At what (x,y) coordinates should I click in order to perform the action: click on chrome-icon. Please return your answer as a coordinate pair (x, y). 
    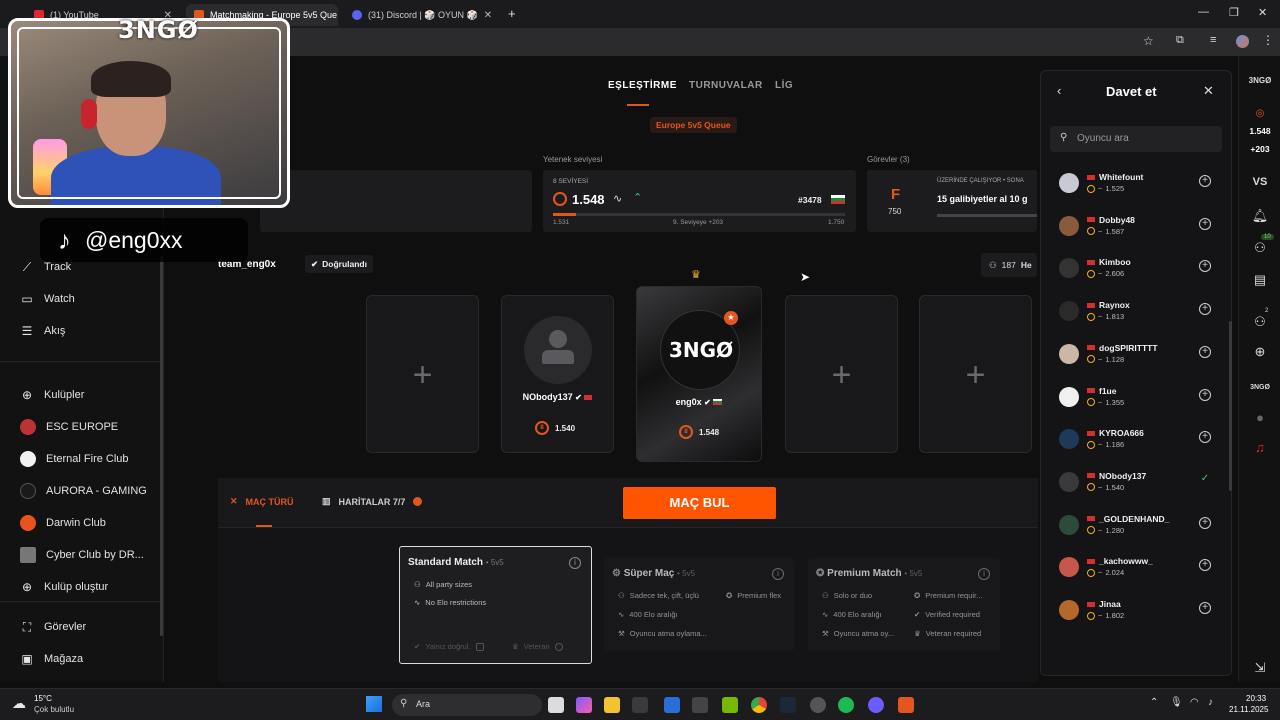
    Looking at the image, I should click on (759, 705).